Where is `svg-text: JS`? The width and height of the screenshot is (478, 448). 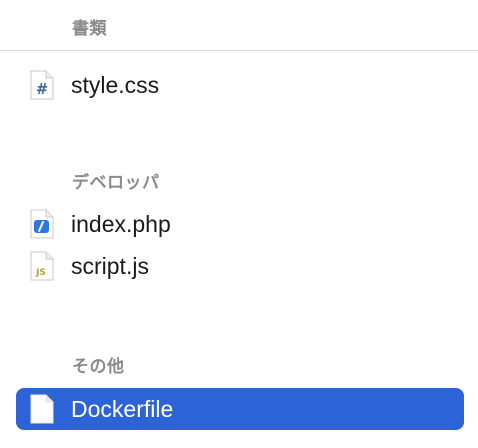 svg-text: JS is located at coordinates (40, 273).